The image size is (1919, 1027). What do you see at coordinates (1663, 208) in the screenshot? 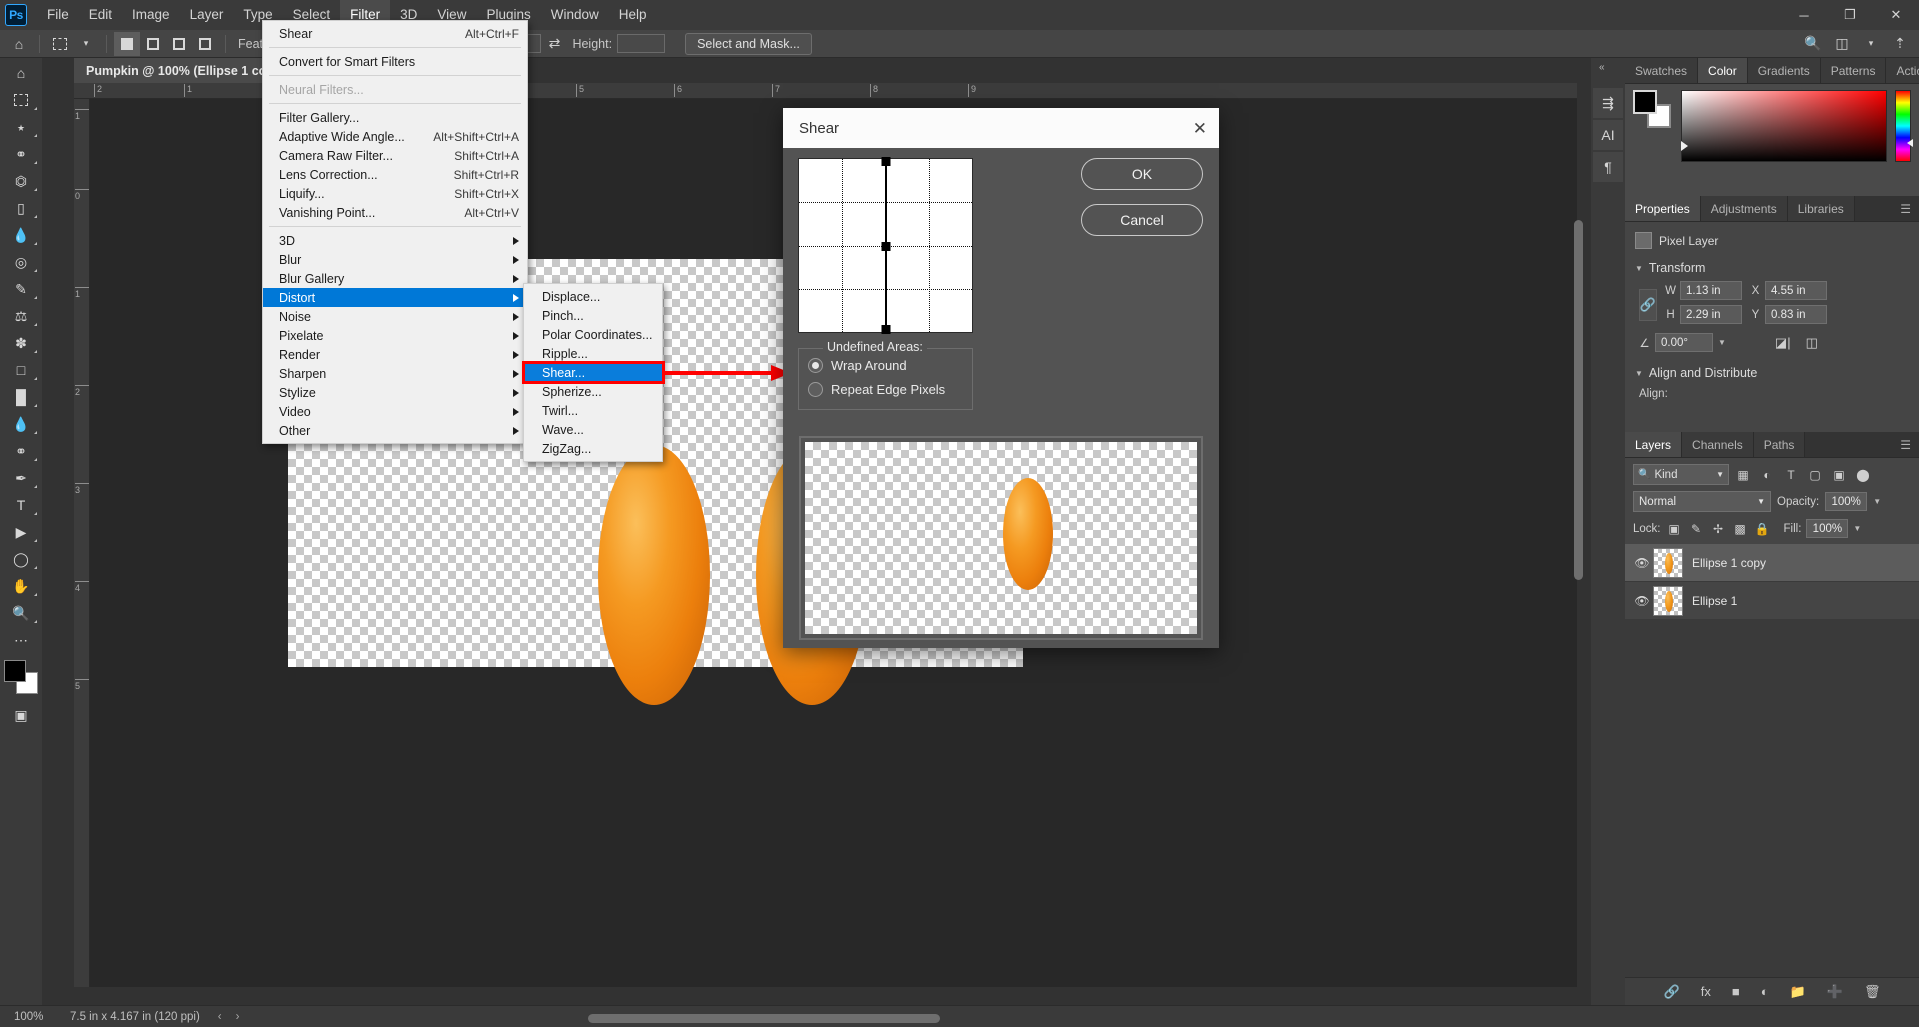
I see `tab-properties: Properties` at bounding box center [1663, 208].